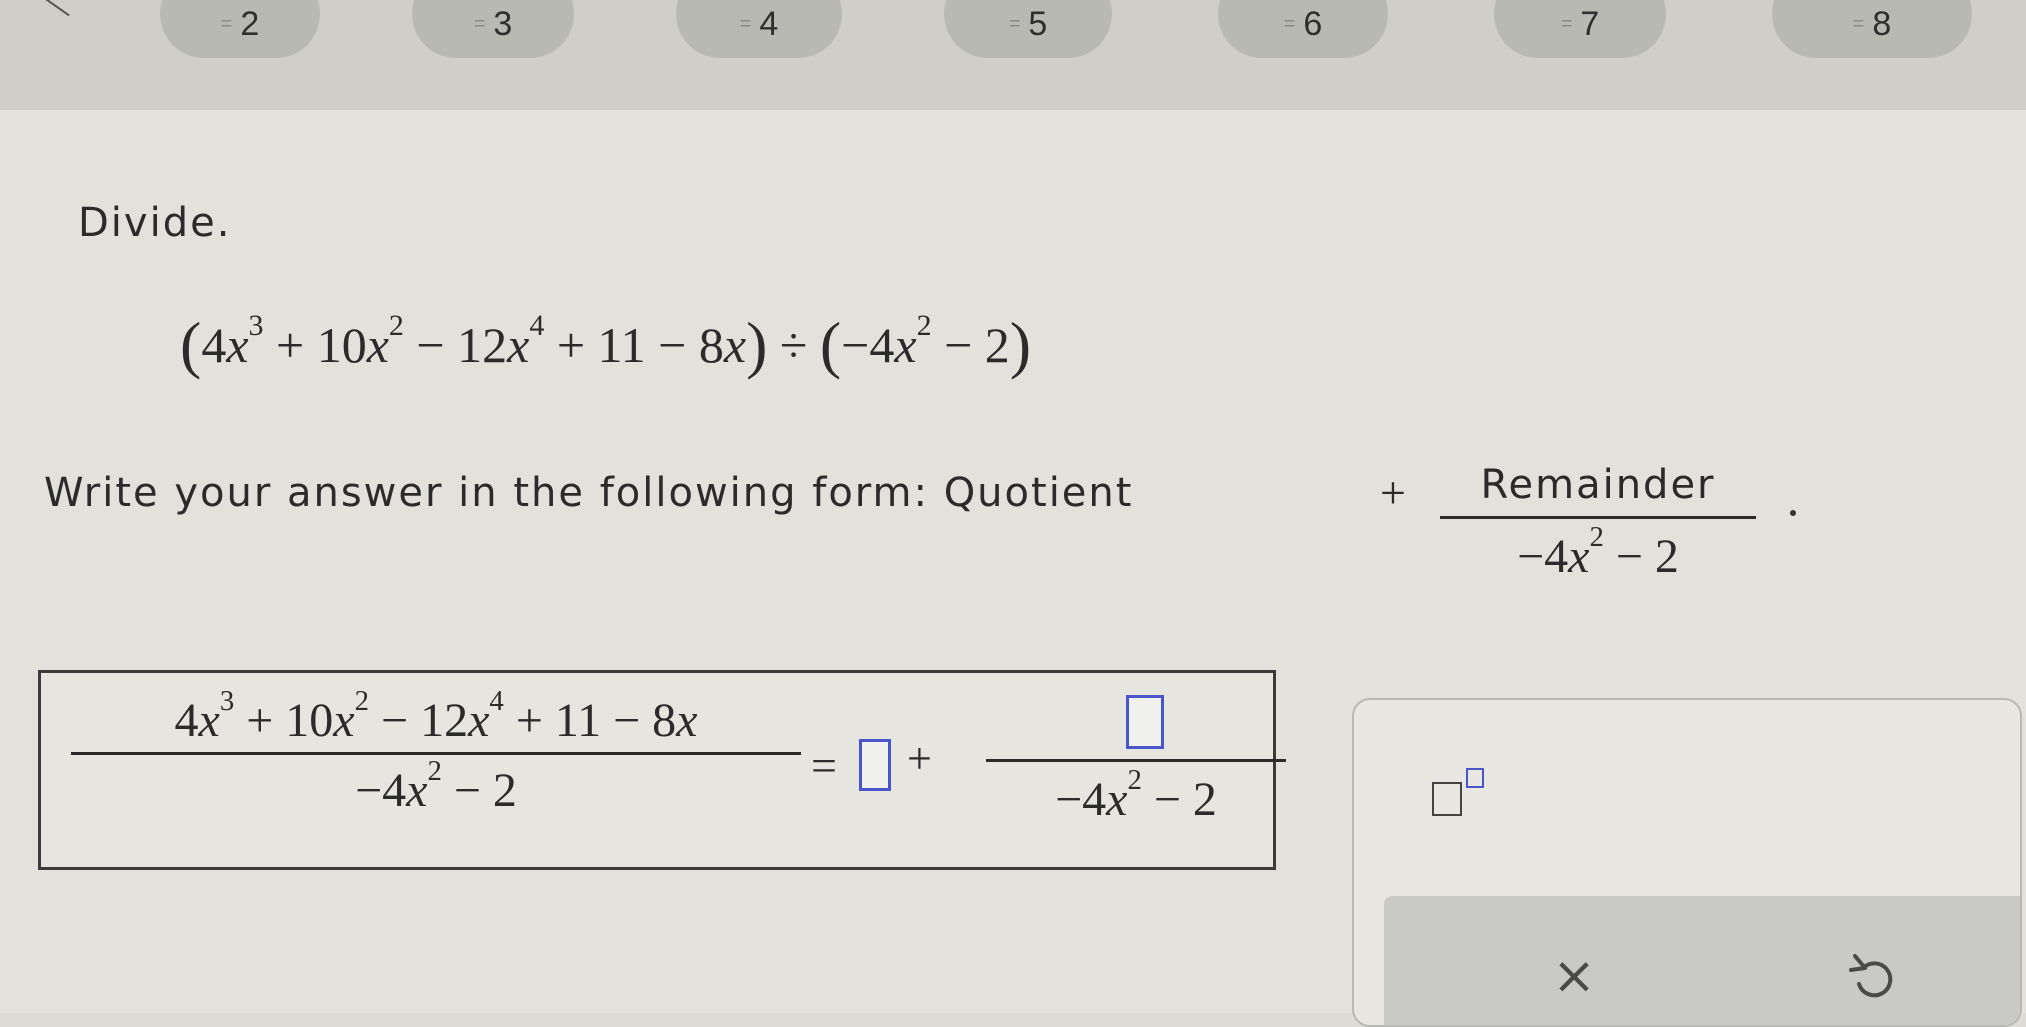 The width and height of the screenshot is (2026, 1027). I want to click on instruction-plus: +, so click(1393, 492).